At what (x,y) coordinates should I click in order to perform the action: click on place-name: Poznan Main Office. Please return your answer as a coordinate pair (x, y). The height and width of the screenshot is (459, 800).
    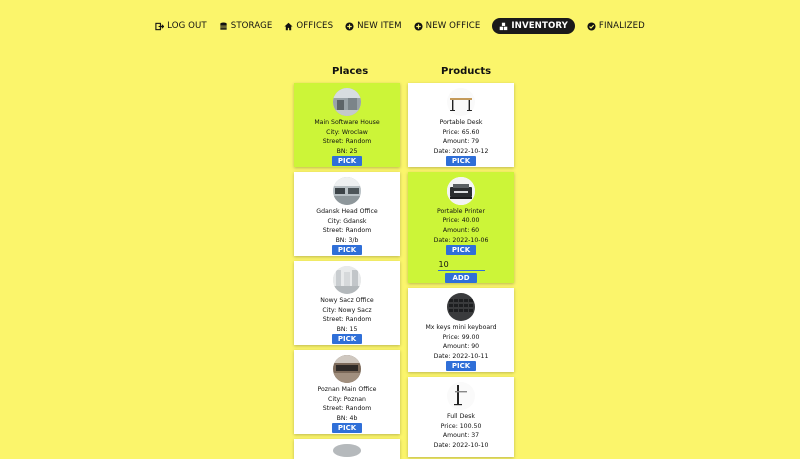
    Looking at the image, I should click on (347, 389).